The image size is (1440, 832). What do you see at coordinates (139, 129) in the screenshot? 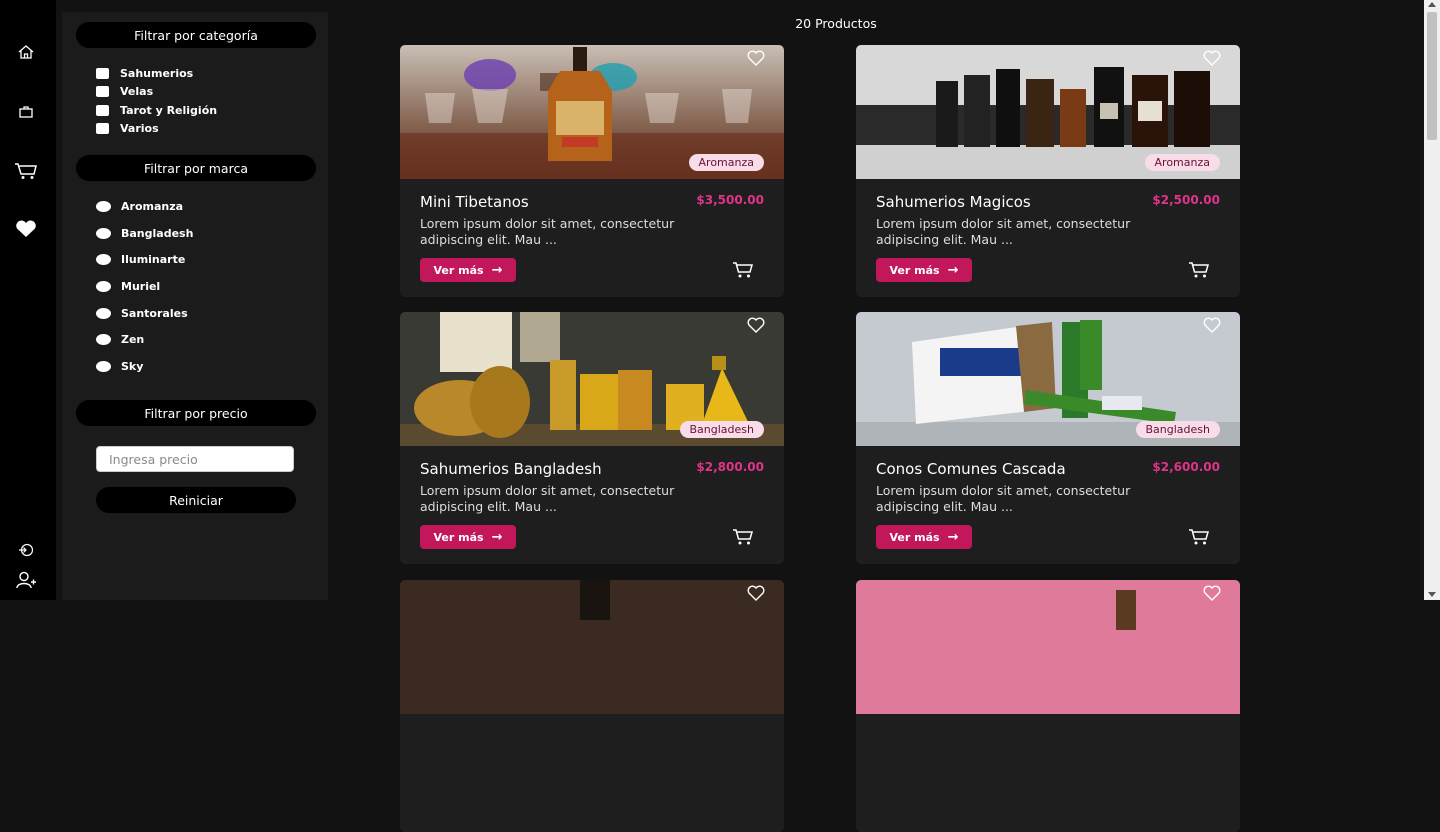
I see `category-option-label: Varios` at bounding box center [139, 129].